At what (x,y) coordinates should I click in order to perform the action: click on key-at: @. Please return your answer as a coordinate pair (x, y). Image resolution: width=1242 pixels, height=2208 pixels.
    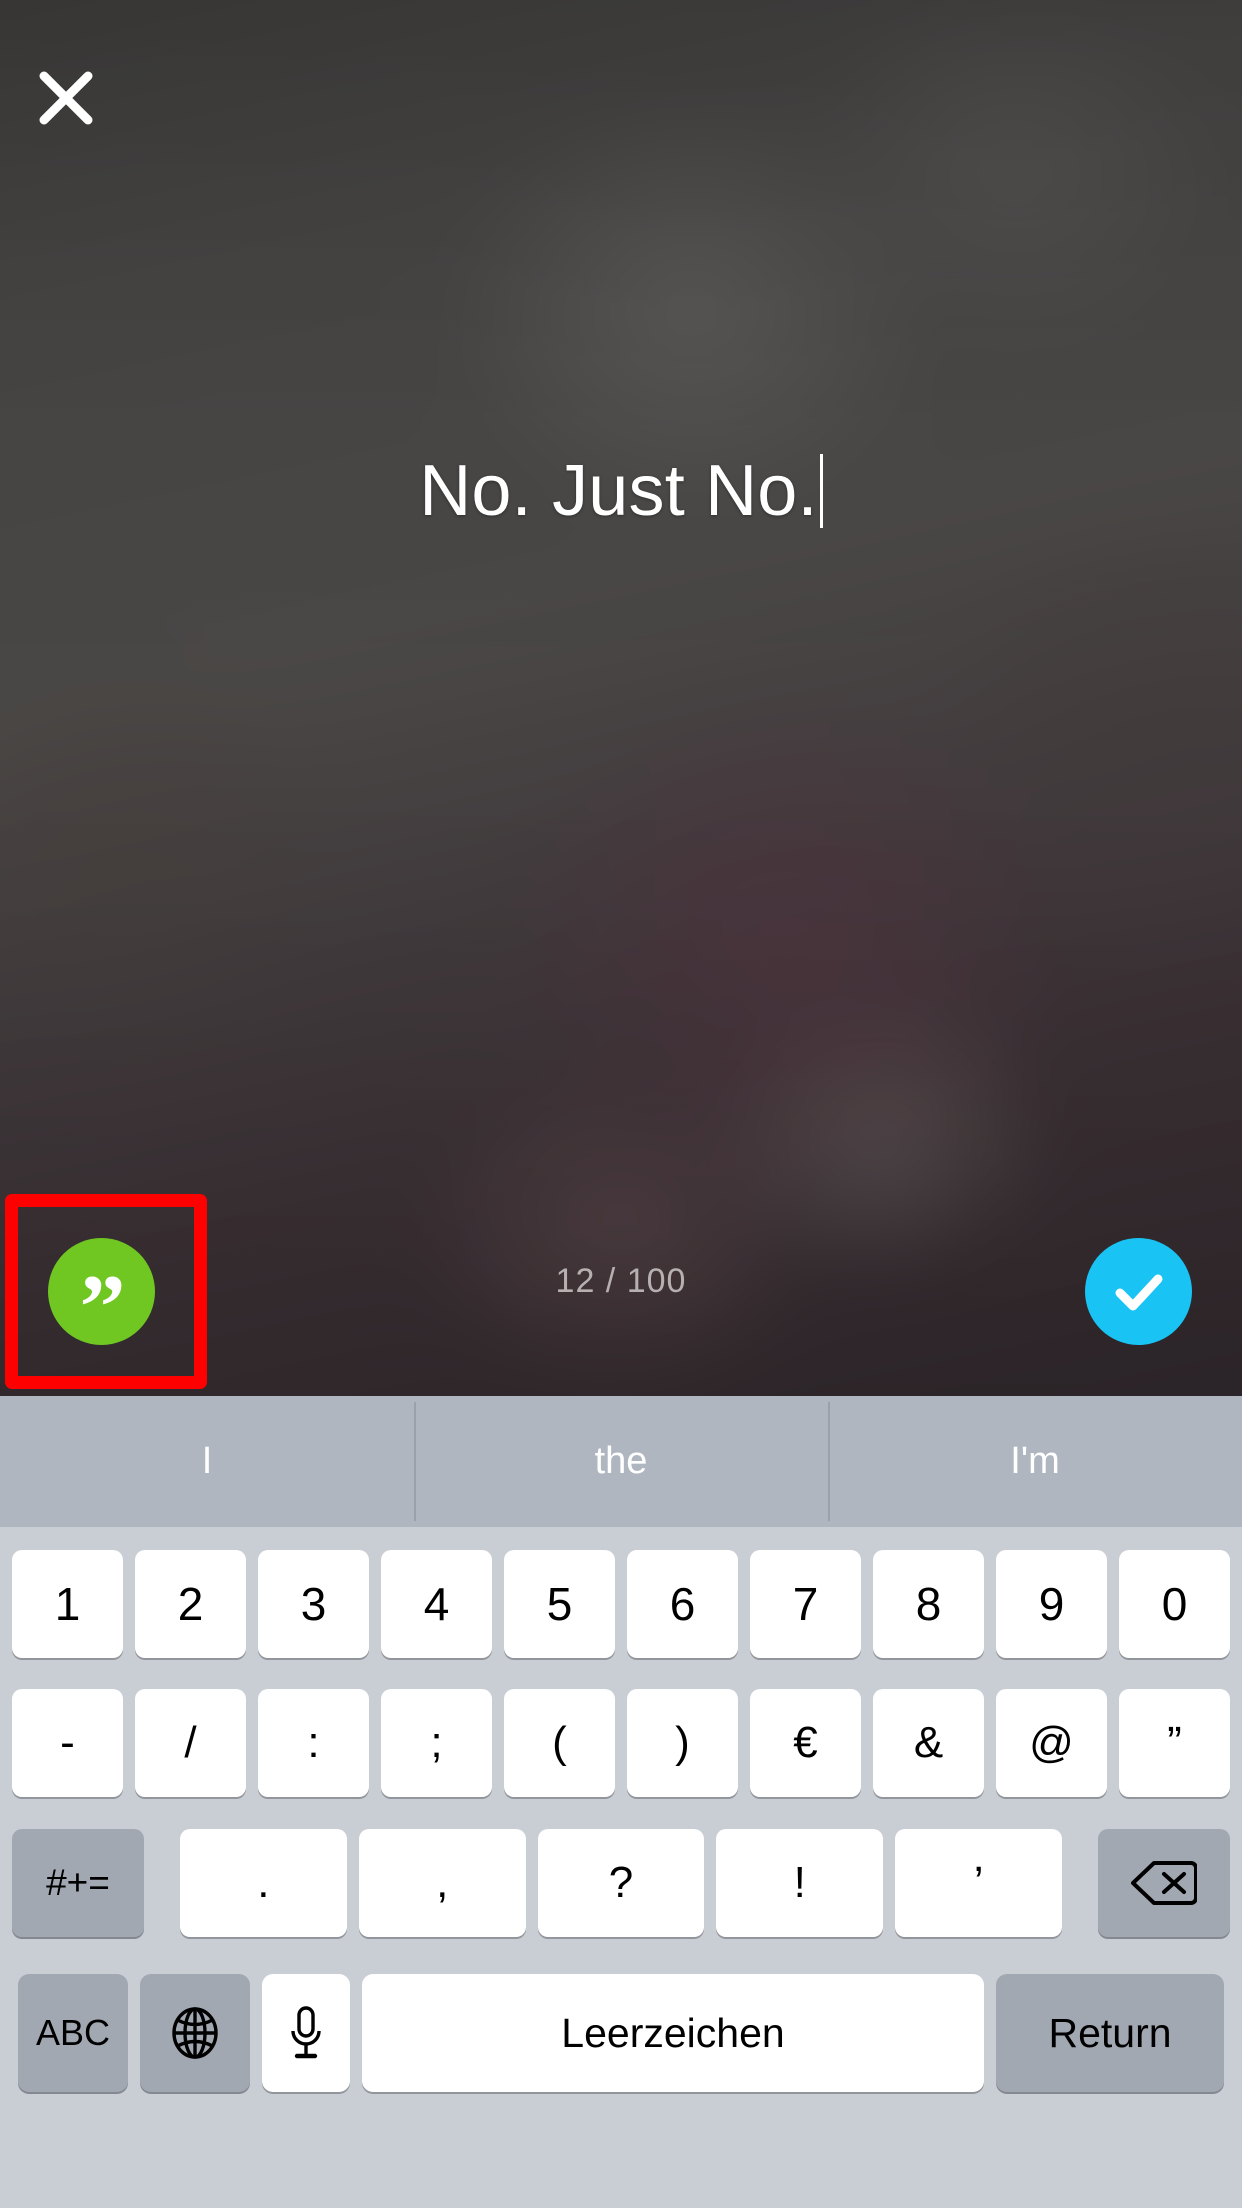
    Looking at the image, I should click on (1051, 1743).